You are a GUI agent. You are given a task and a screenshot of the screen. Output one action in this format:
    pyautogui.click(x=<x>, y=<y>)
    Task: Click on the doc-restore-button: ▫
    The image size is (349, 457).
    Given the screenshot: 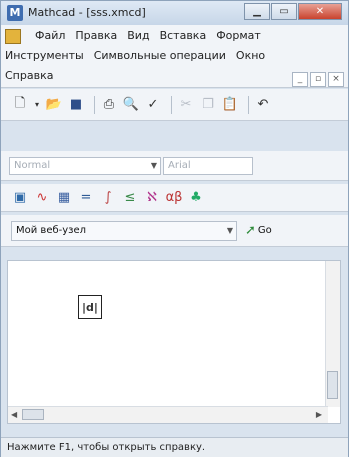 What is the action you would take?
    pyautogui.click(x=318, y=79)
    